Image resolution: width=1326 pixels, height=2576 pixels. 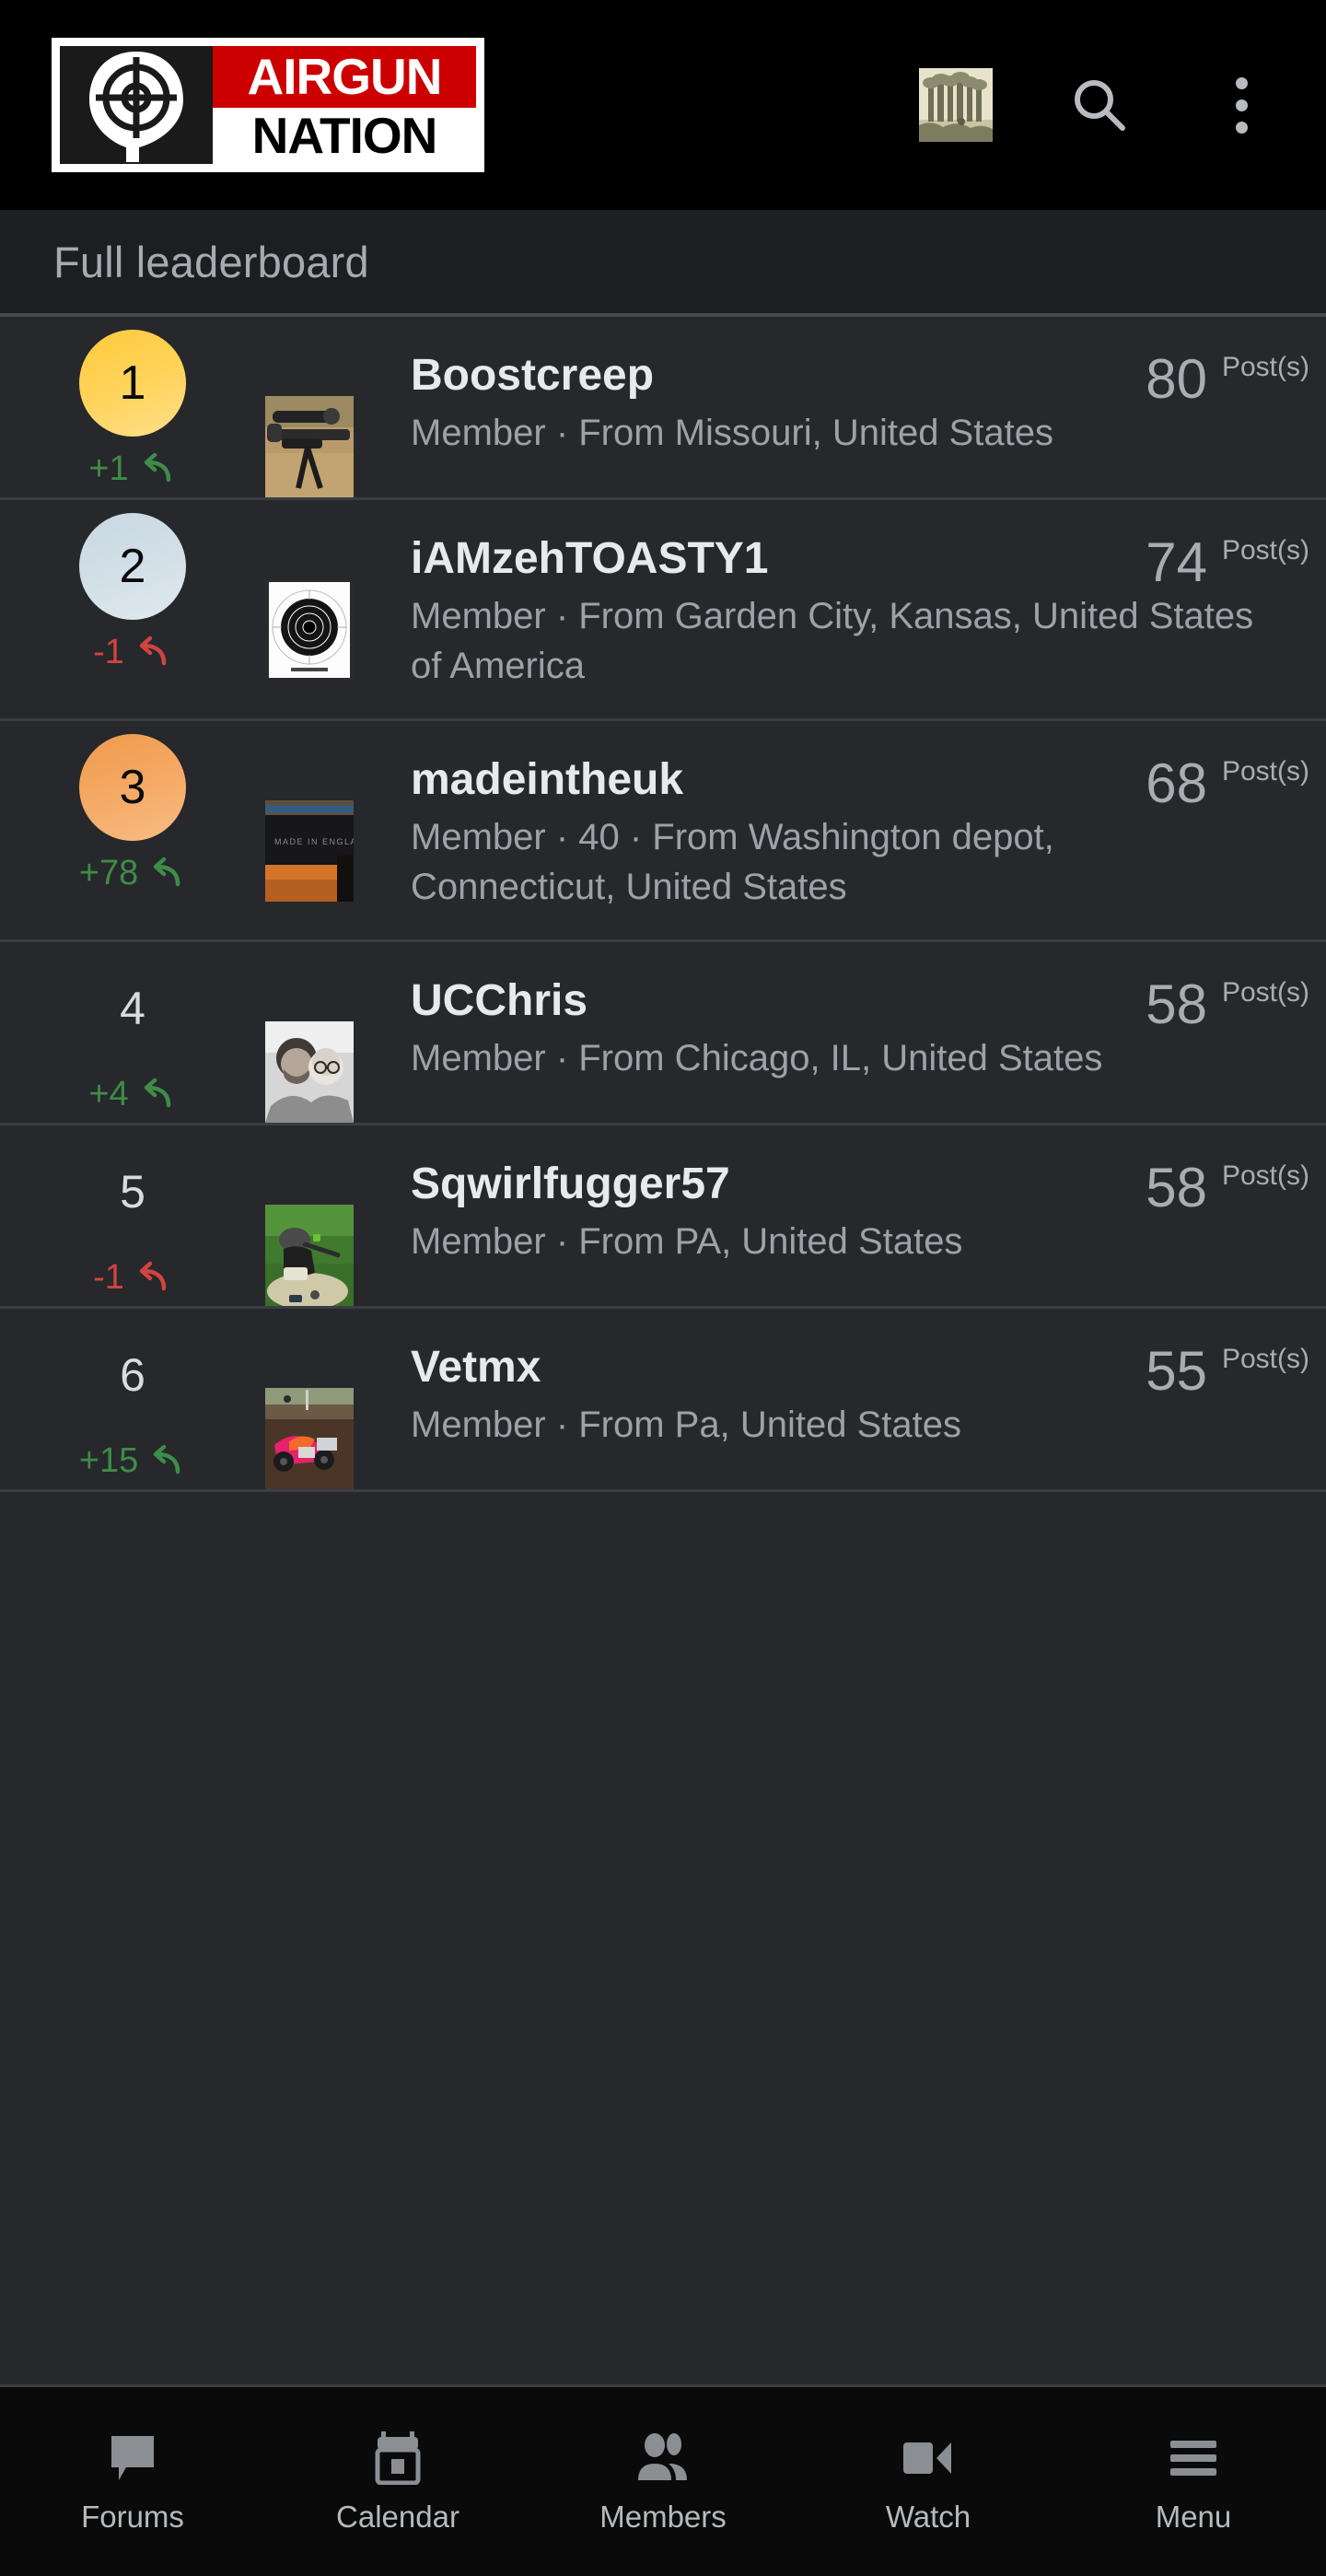 What do you see at coordinates (757, 1058) in the screenshot?
I see `member-meta: Member · From Chicago, IL, United States` at bounding box center [757, 1058].